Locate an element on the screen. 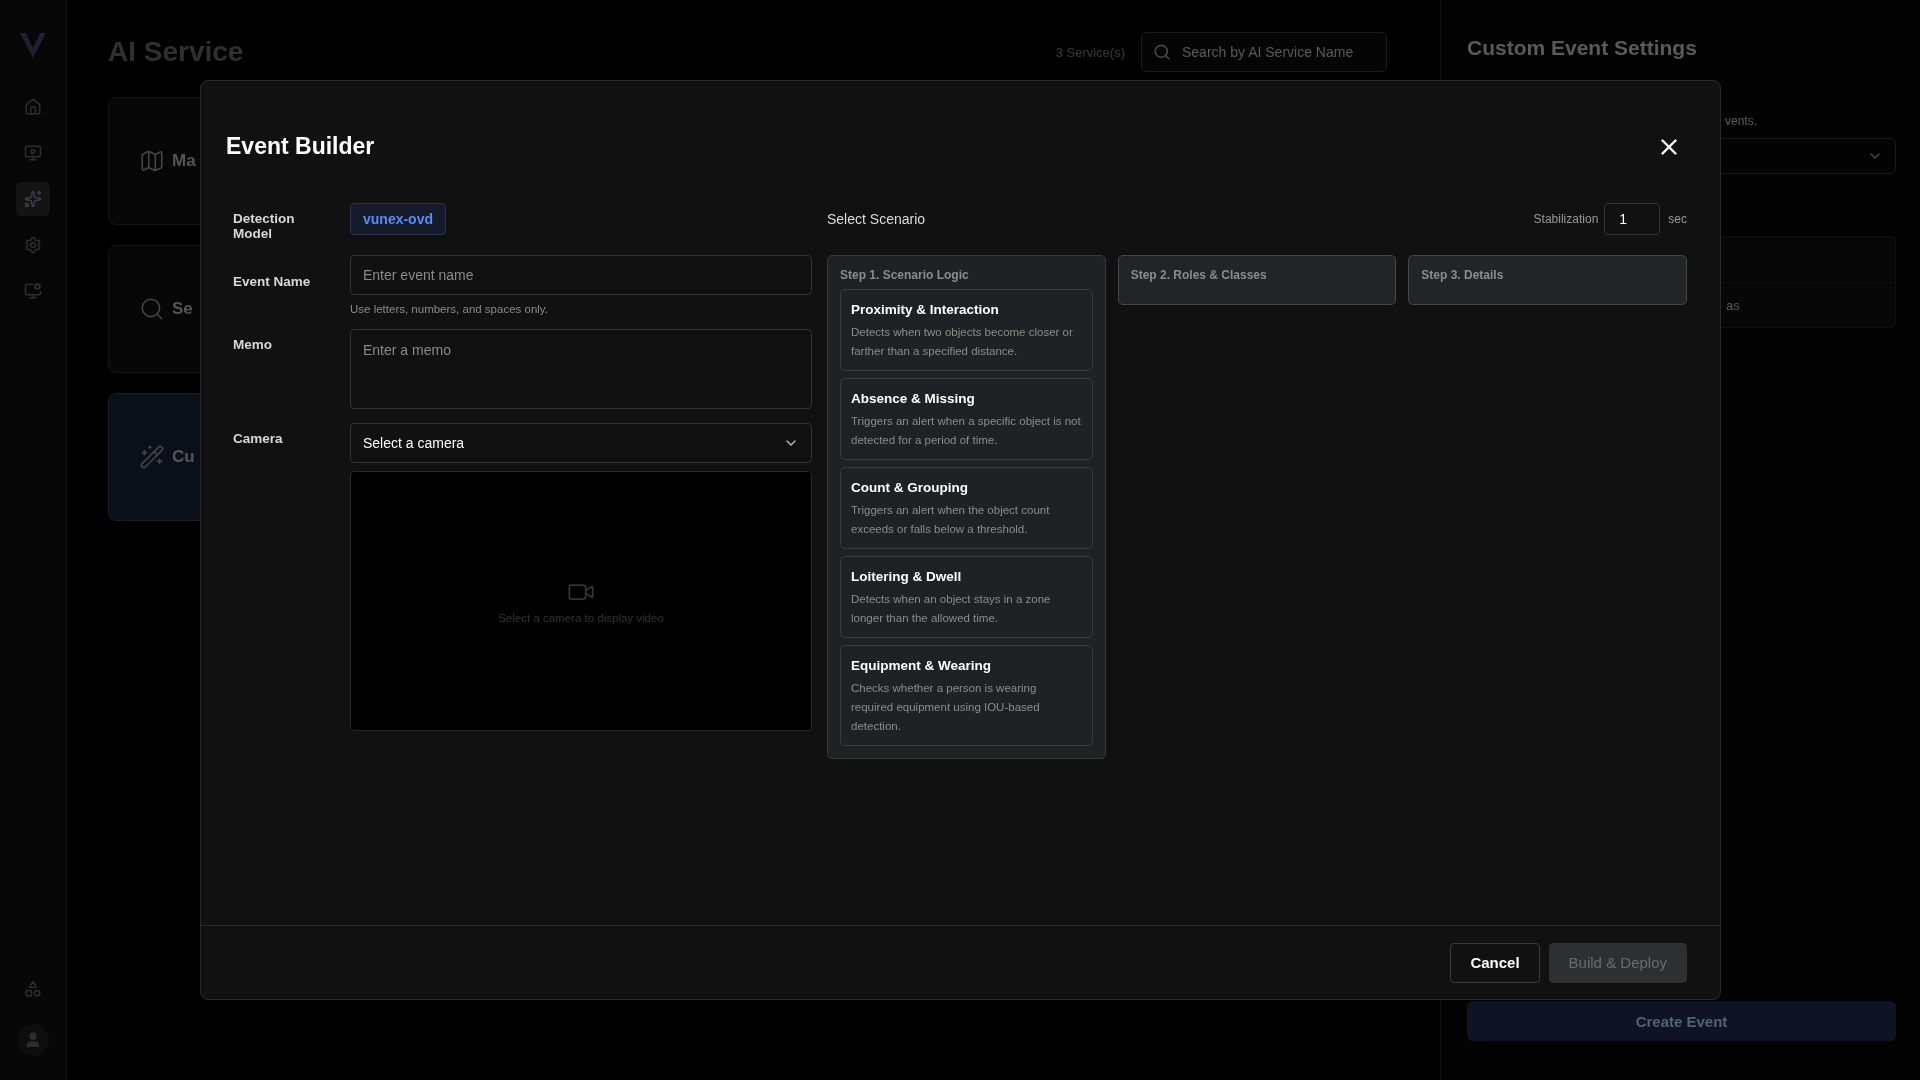  field-label: Event Name is located at coordinates (272, 282).